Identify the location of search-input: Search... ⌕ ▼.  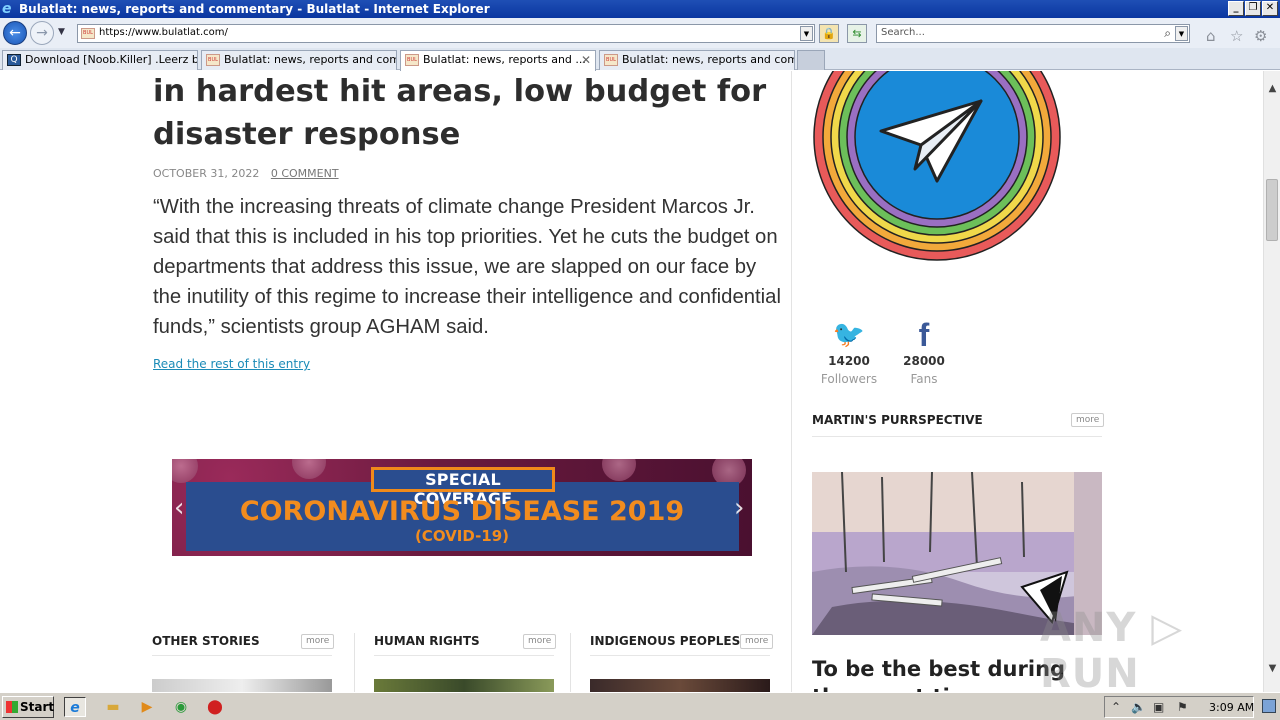
(1033, 33).